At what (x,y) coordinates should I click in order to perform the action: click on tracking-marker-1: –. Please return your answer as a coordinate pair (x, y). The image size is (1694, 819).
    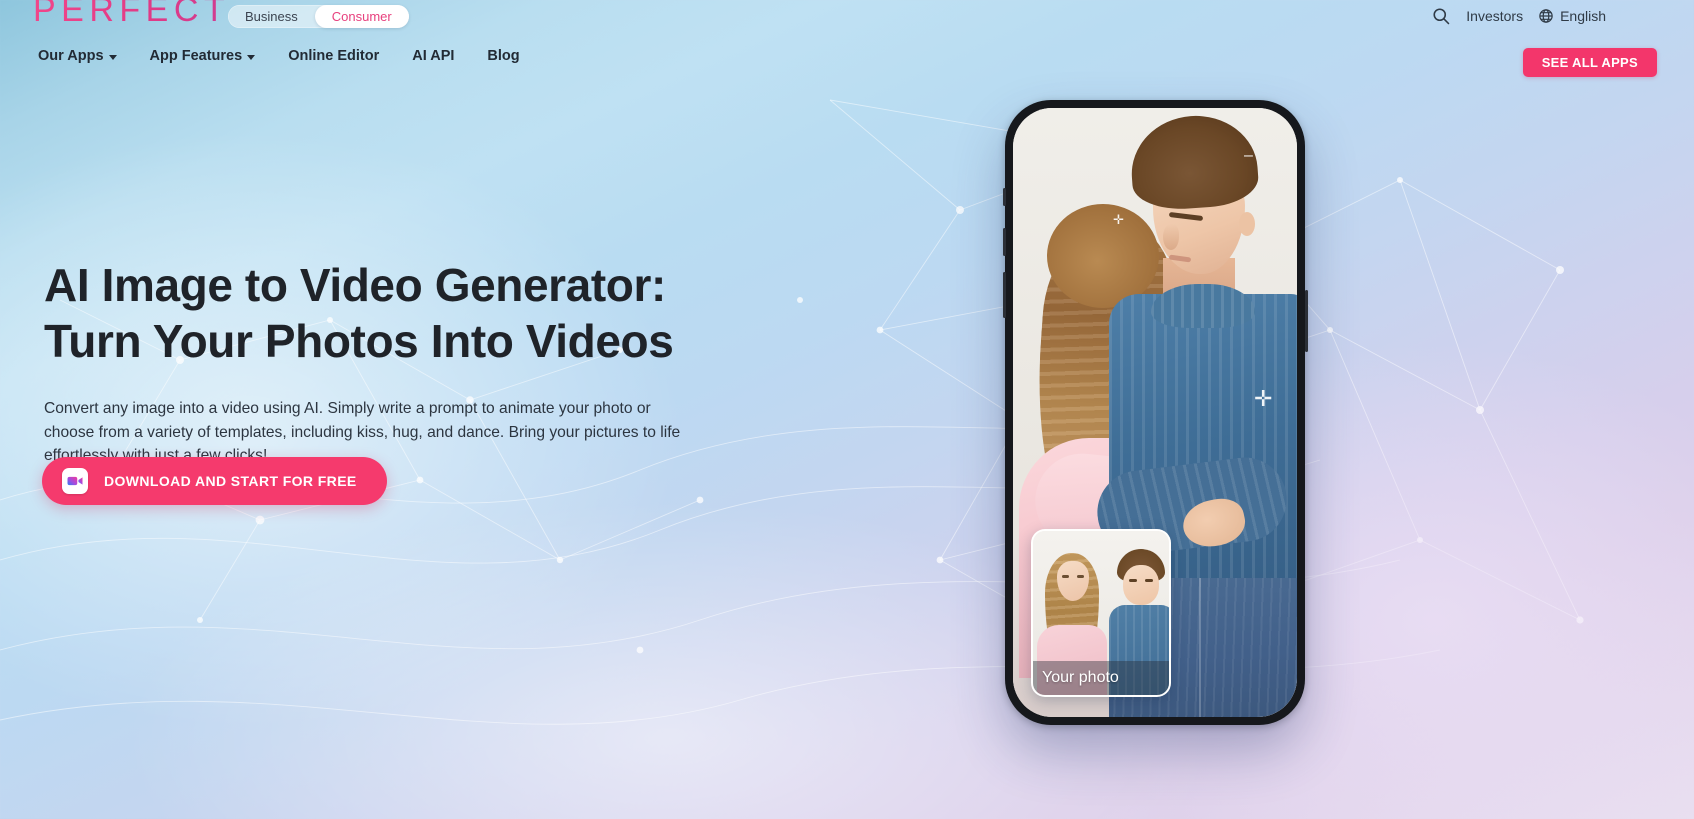
    Looking at the image, I should click on (1248, 155).